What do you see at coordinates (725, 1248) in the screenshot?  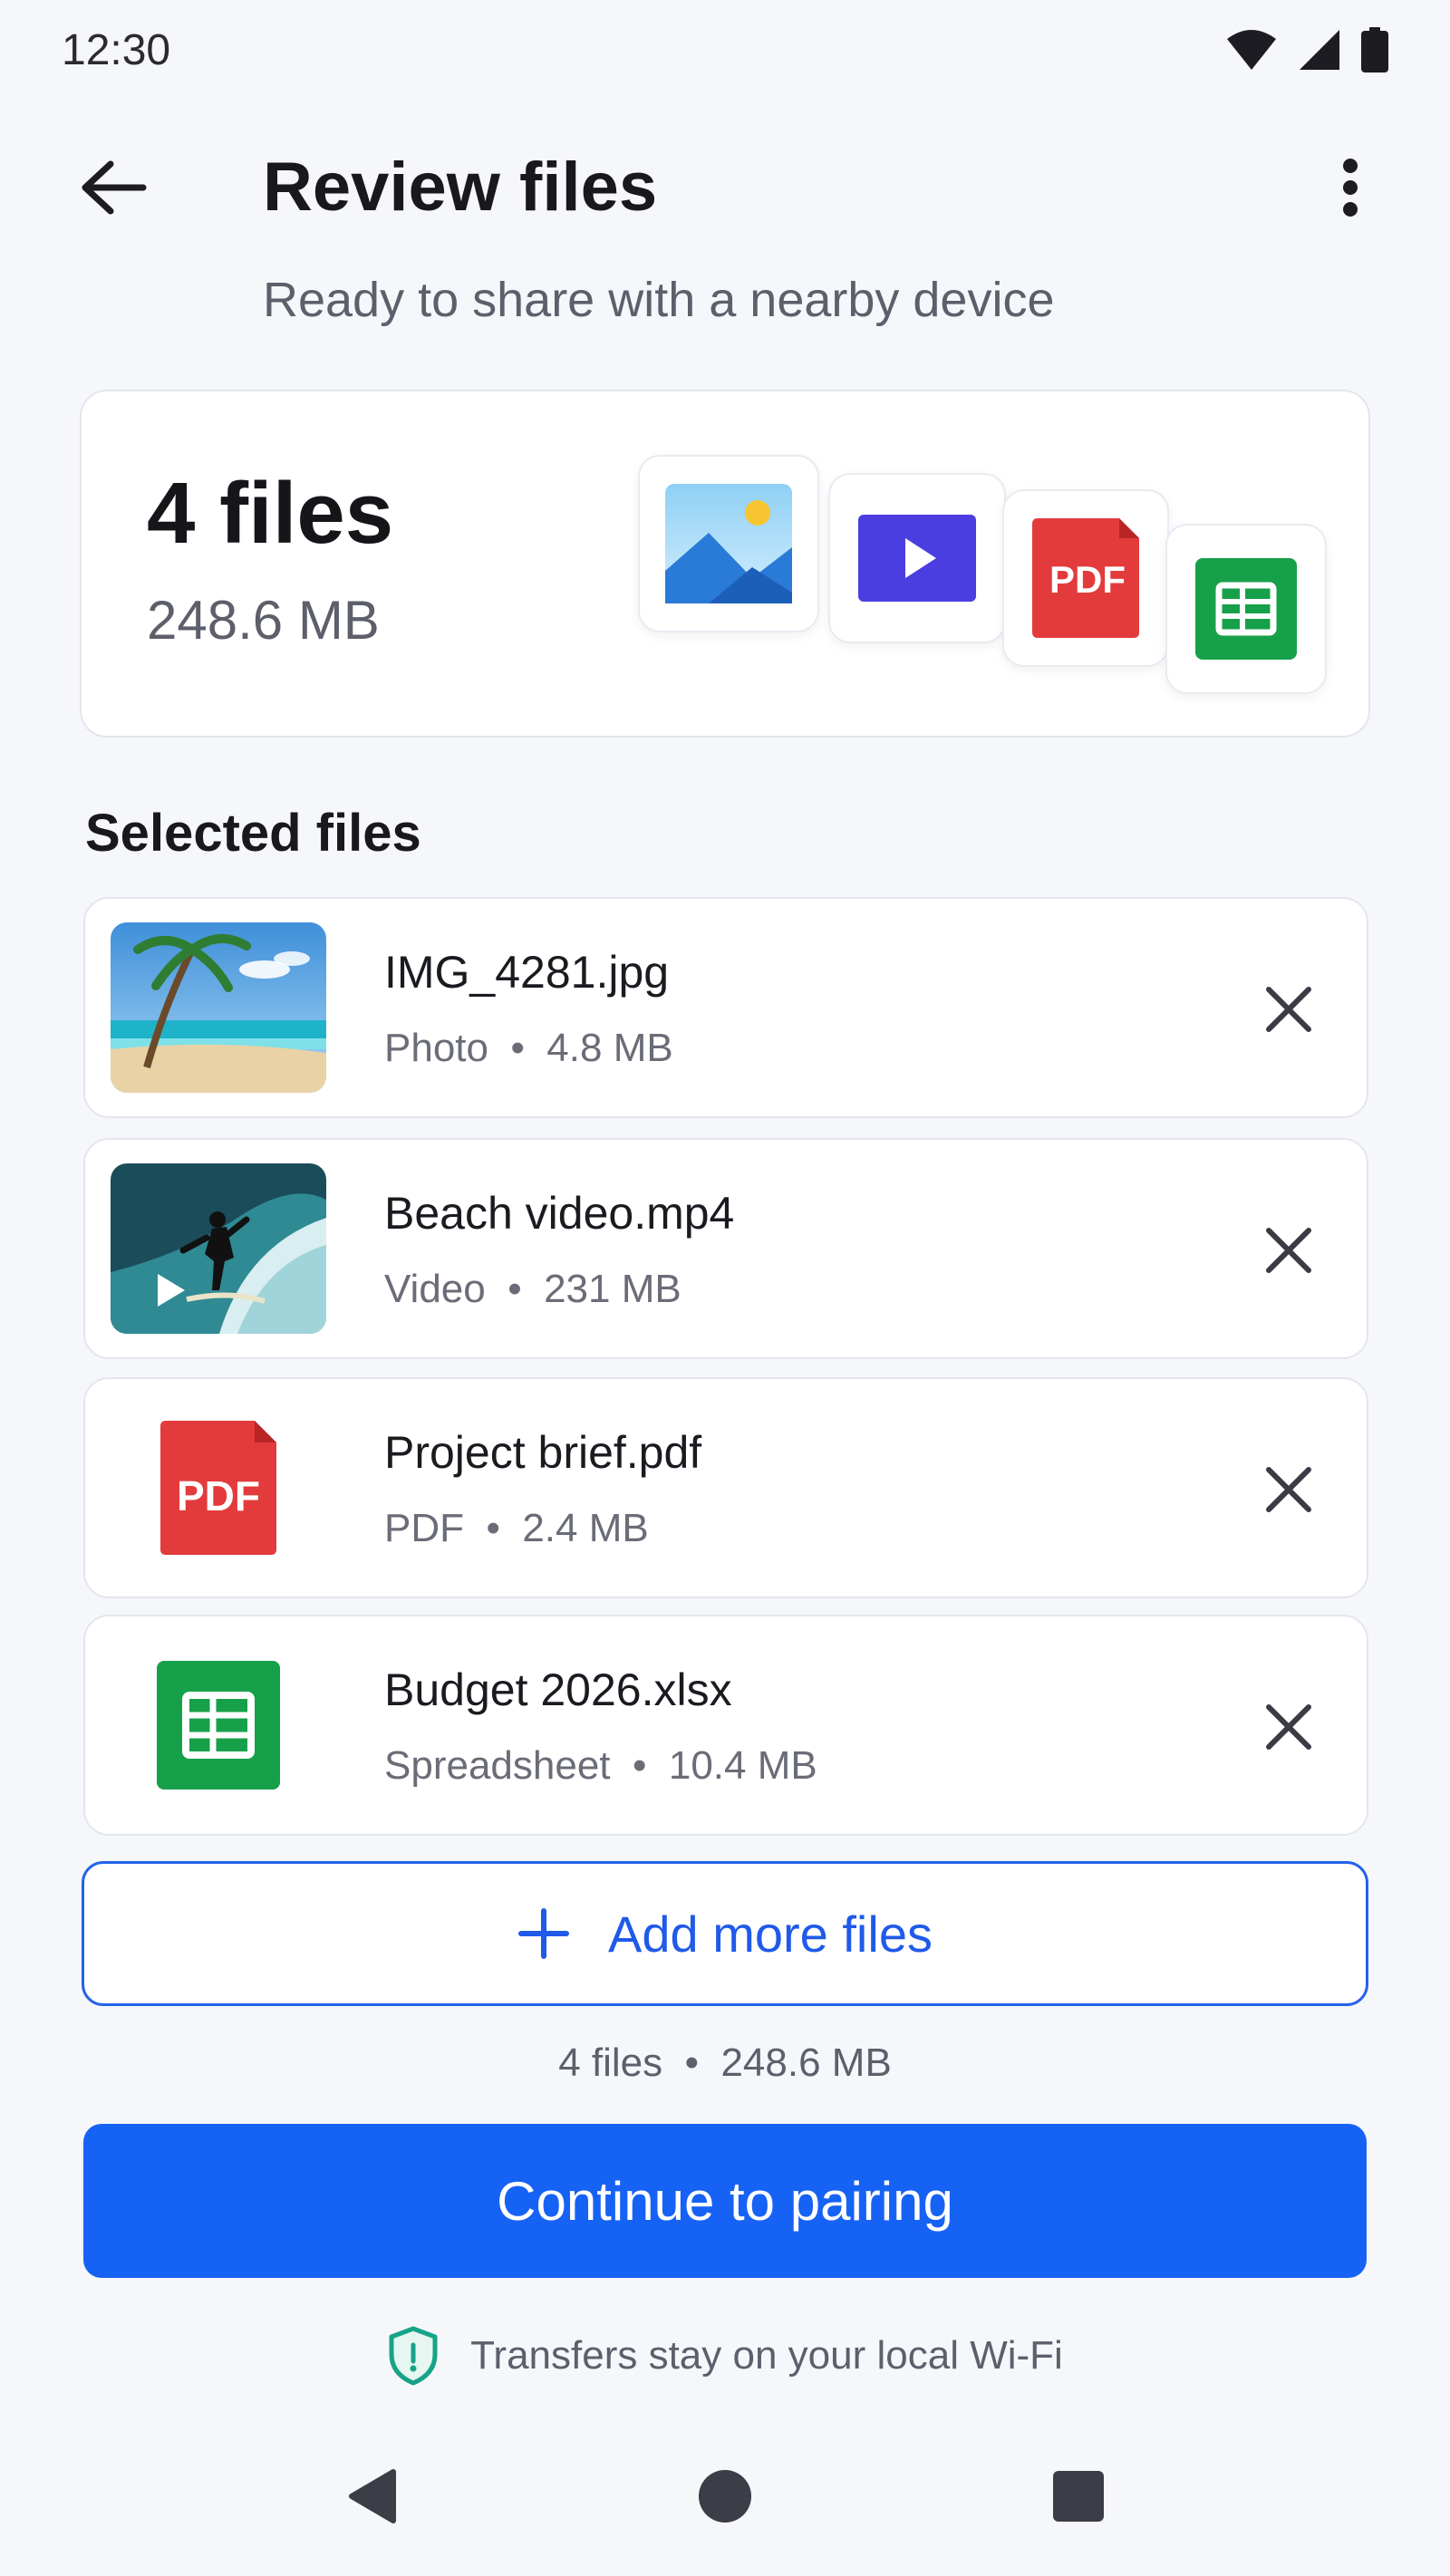 I see `file-row: Beach video.mp4 Video • 231 MB` at bounding box center [725, 1248].